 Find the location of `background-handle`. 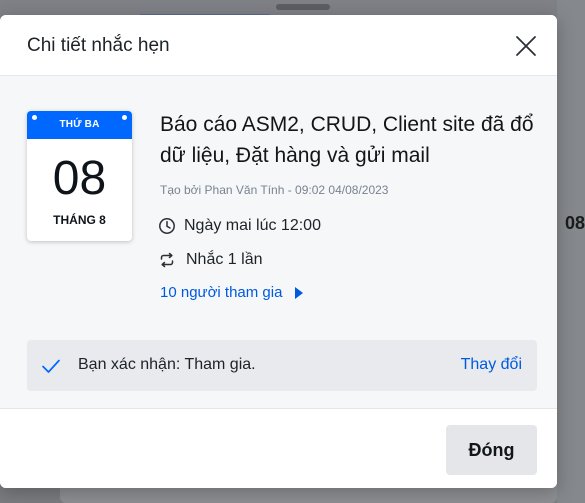

background-handle is located at coordinates (303, 7).